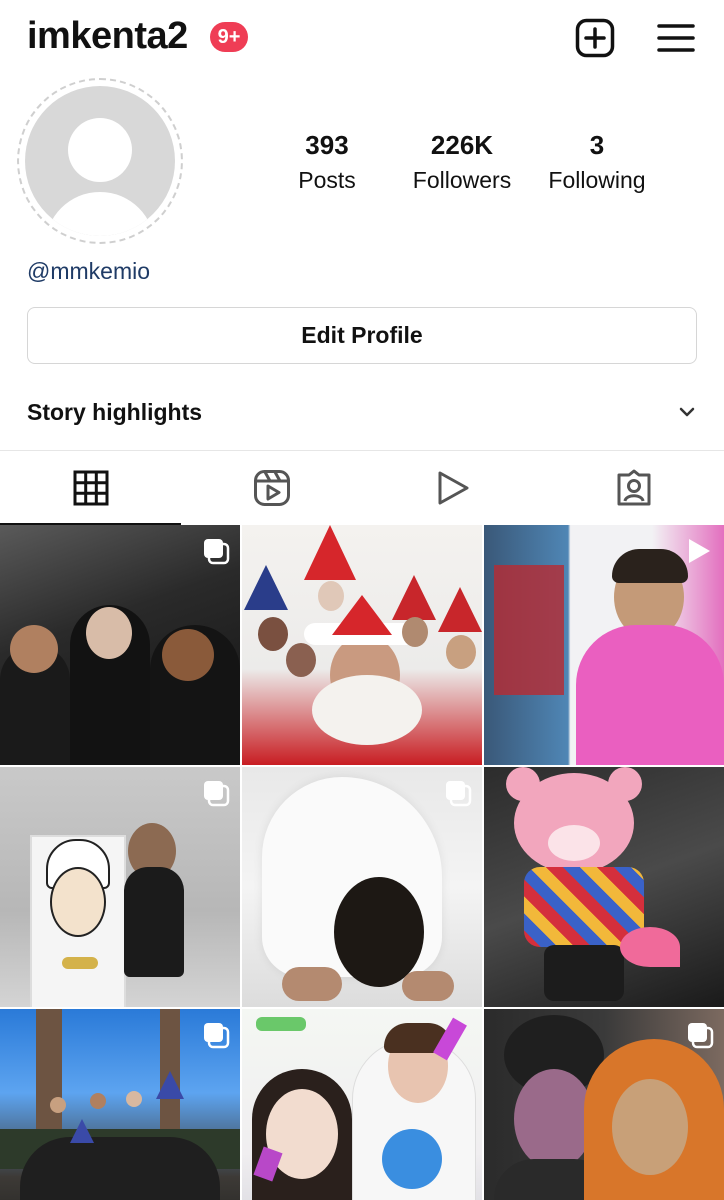 This screenshot has height=1200, width=724. Describe the element at coordinates (462, 162) in the screenshot. I see `stat-followers: 226K Followers` at that location.